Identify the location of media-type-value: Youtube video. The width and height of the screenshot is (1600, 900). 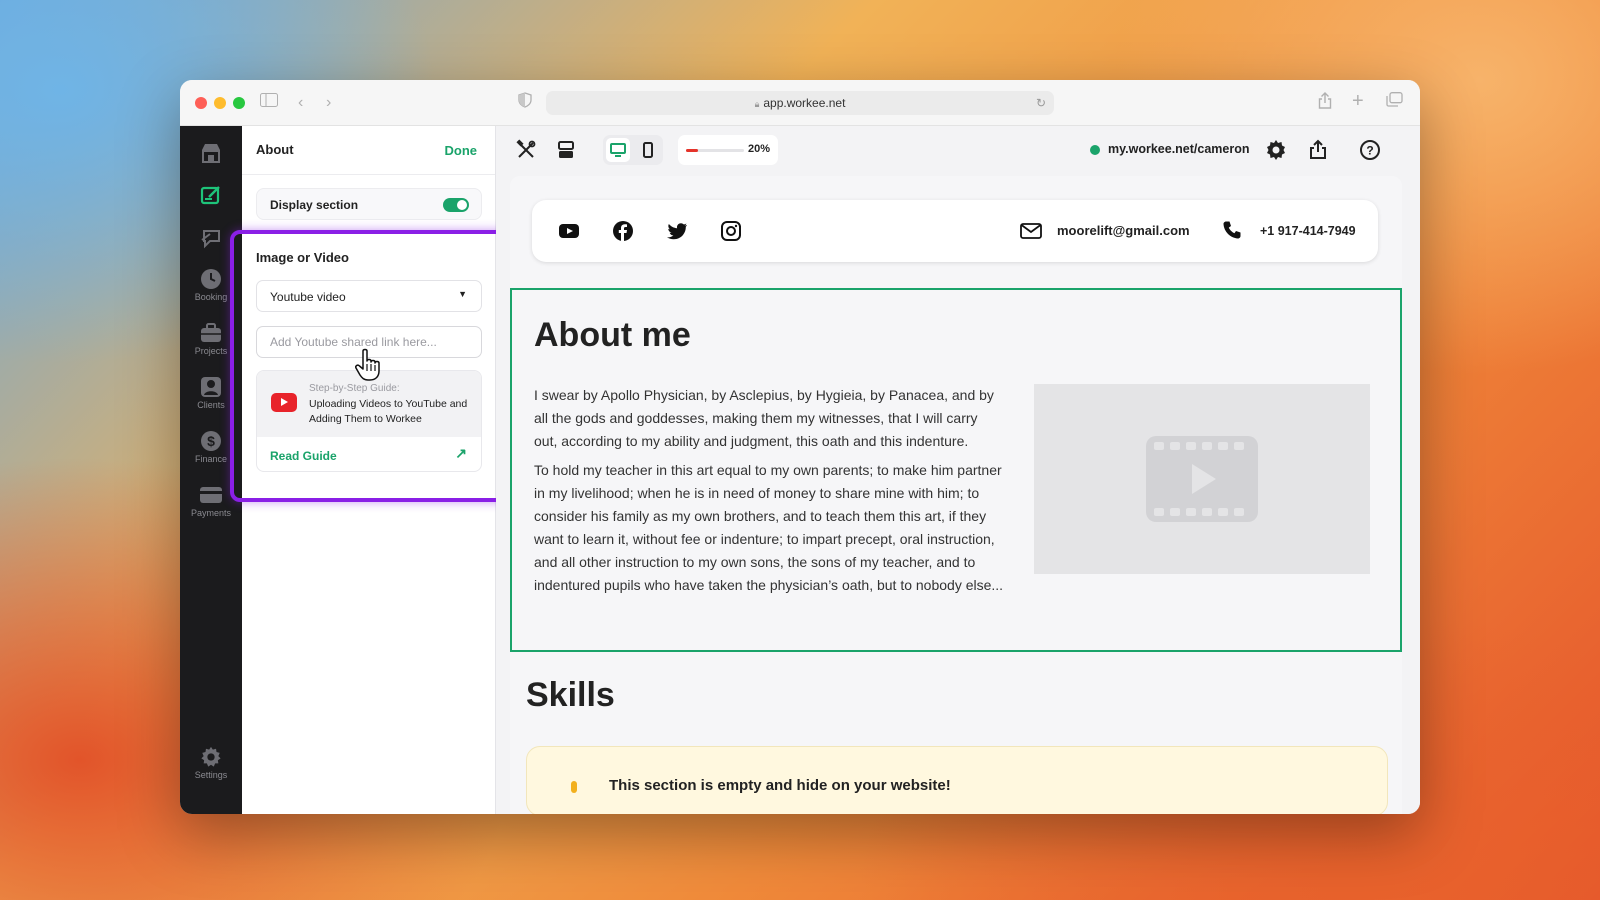
(308, 297).